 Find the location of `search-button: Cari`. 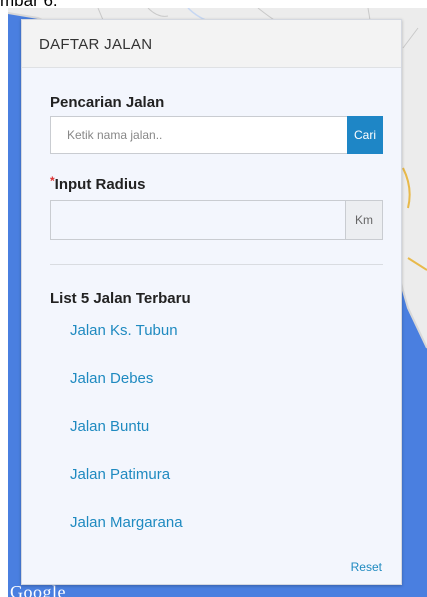

search-button: Cari is located at coordinates (365, 135).